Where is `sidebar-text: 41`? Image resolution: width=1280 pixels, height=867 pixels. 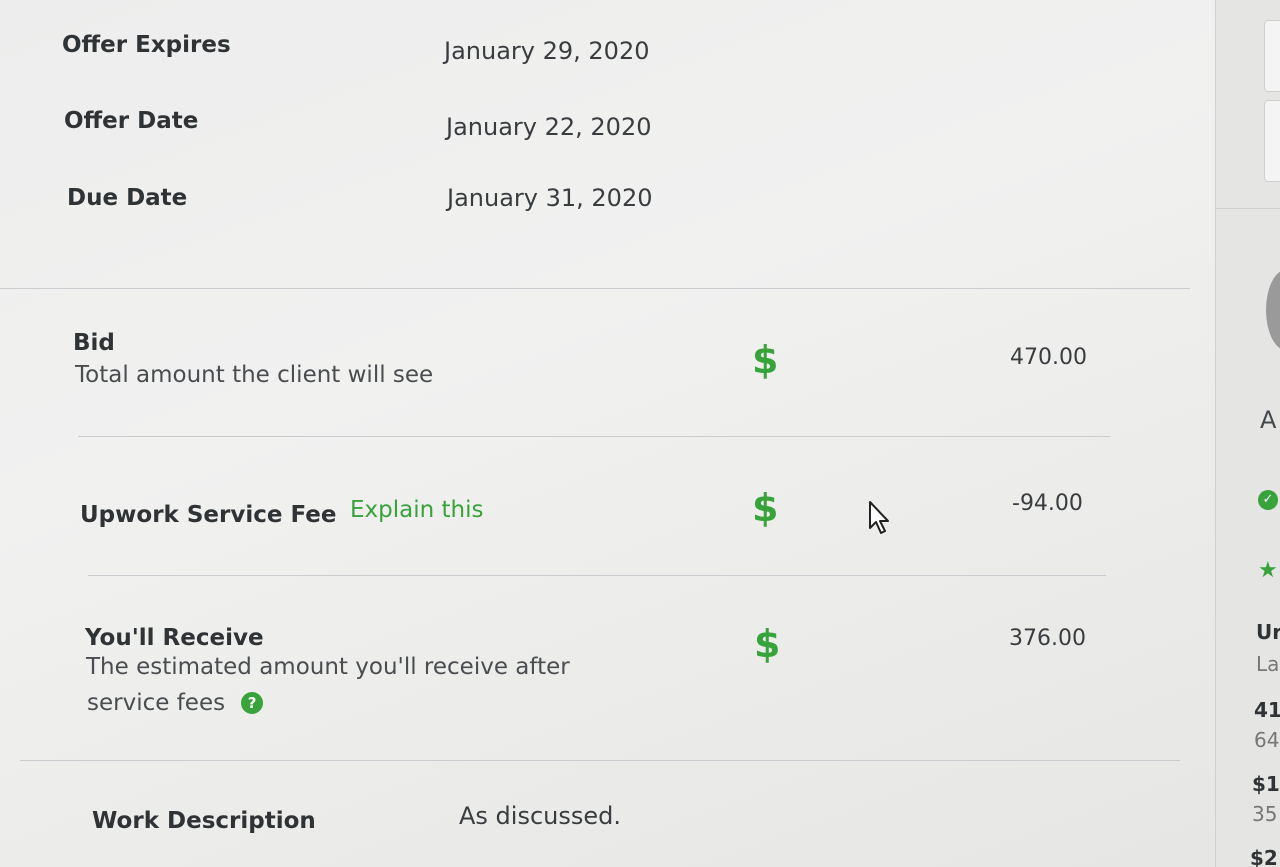
sidebar-text: 41 is located at coordinates (1267, 710).